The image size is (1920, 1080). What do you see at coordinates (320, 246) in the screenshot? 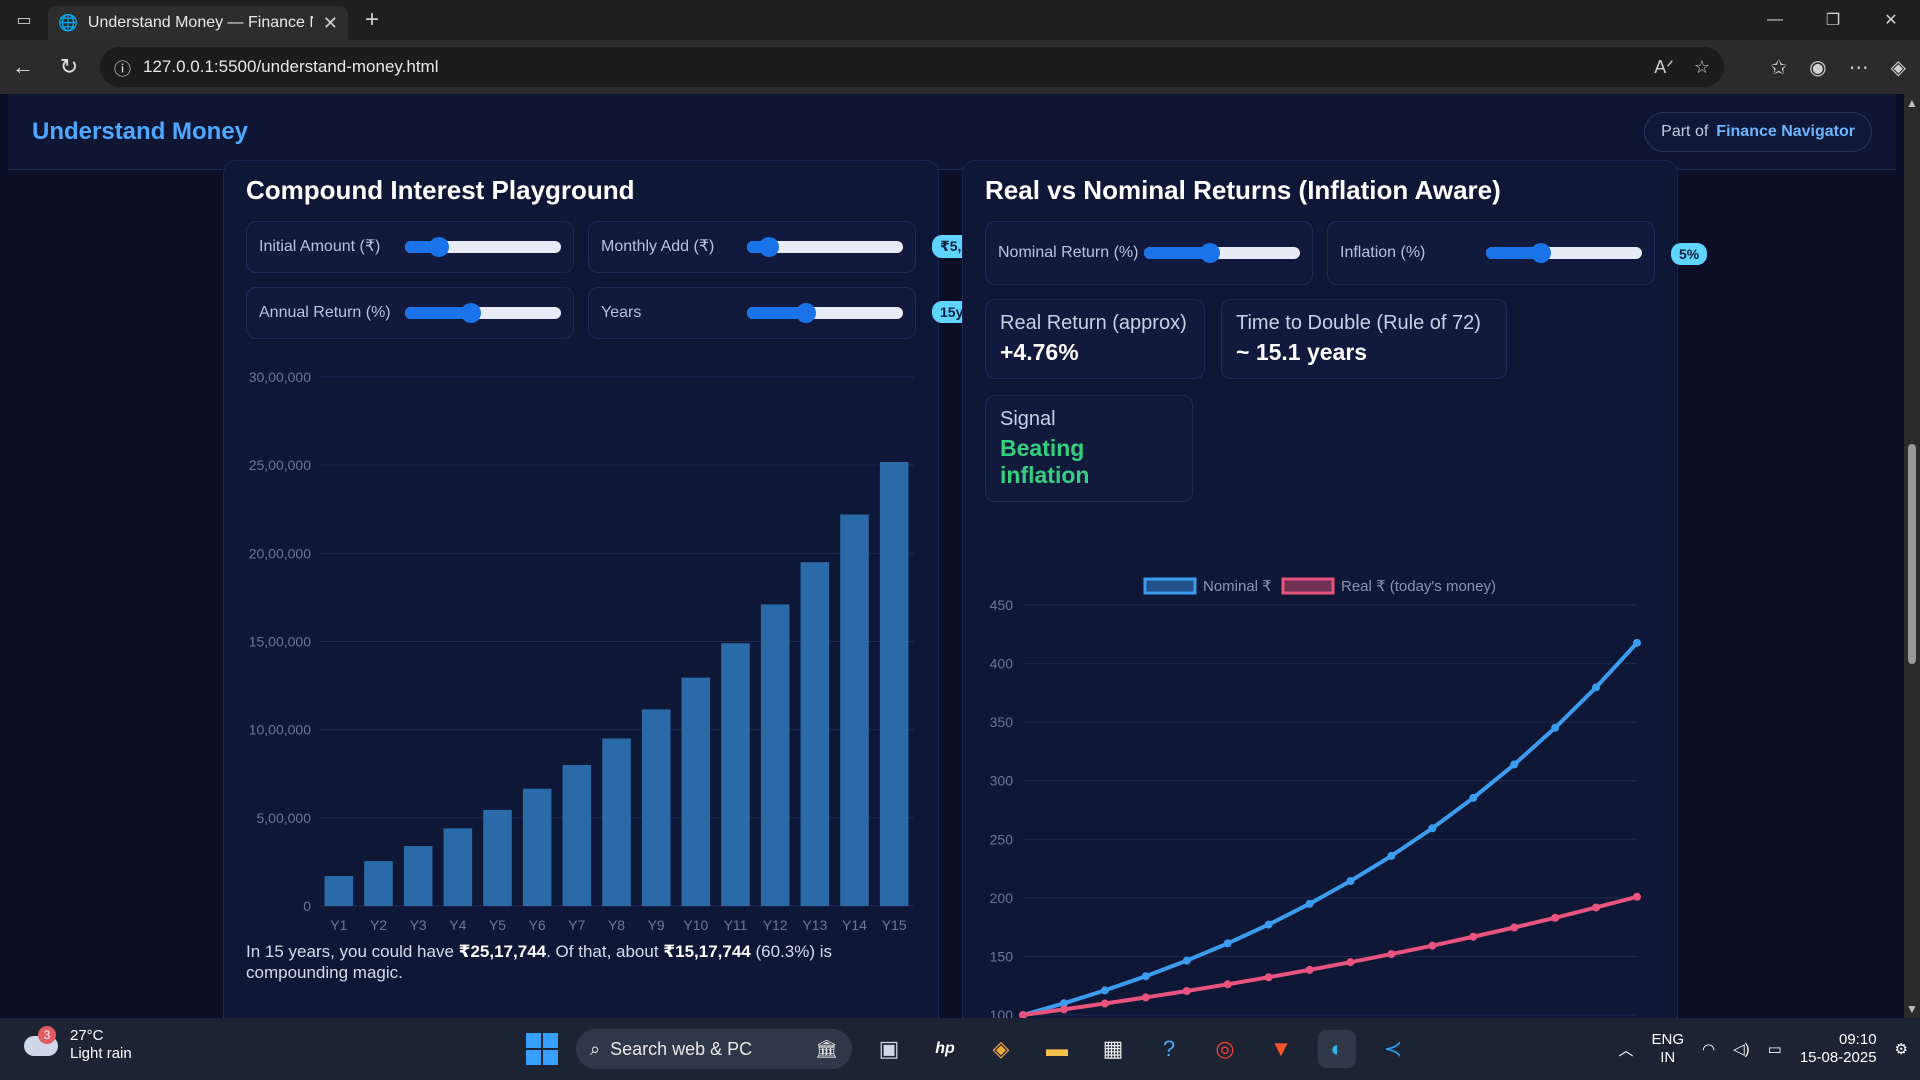
I see `initial-amount-label: Initial Amount (₹)` at bounding box center [320, 246].